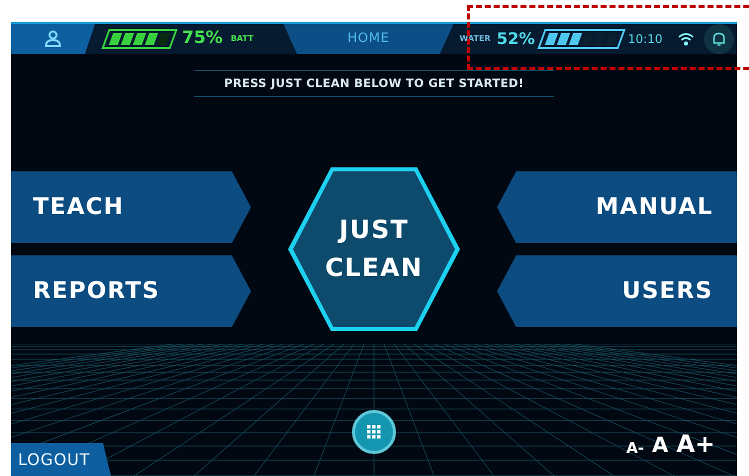 The height and width of the screenshot is (476, 749). I want to click on apps-button, so click(374, 432).